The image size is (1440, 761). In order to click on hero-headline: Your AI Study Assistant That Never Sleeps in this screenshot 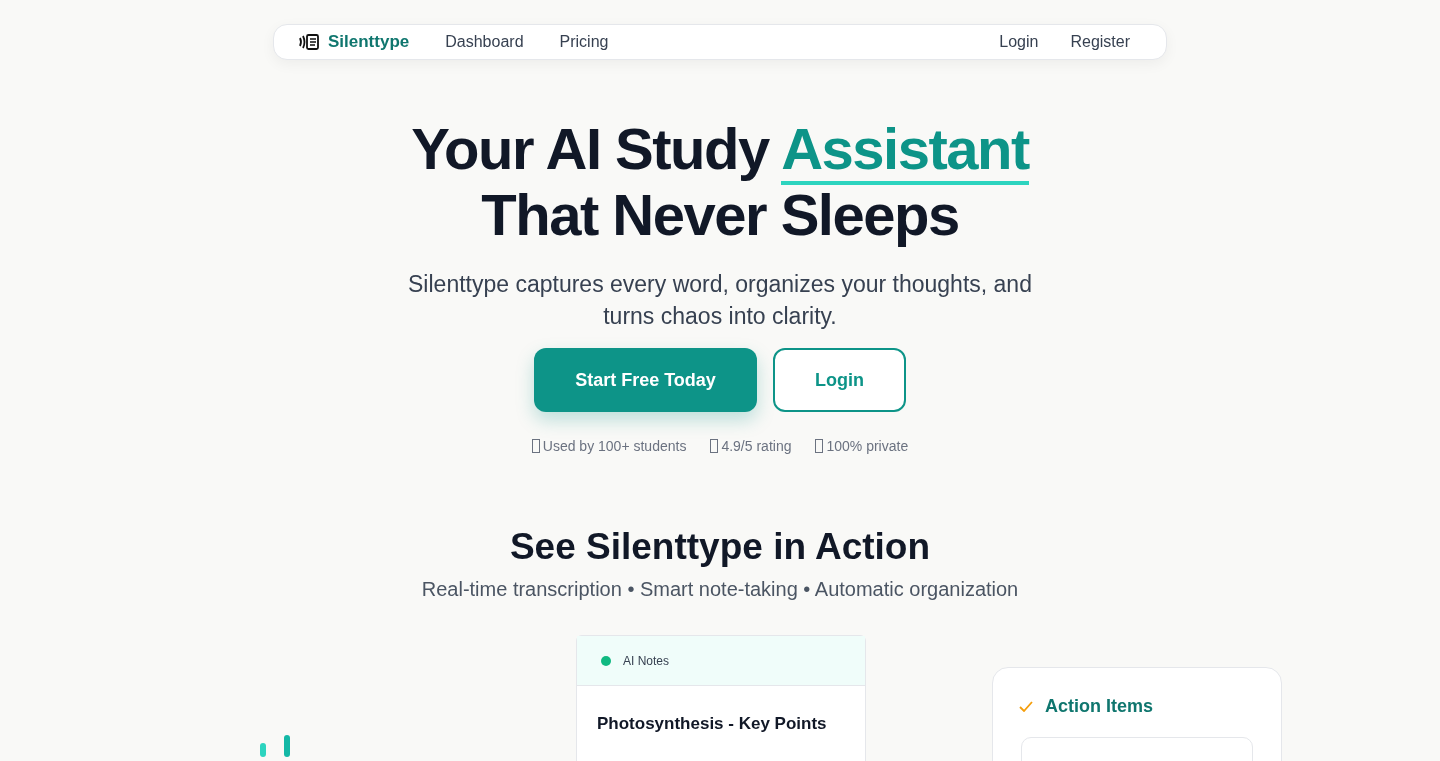, I will do `click(720, 182)`.